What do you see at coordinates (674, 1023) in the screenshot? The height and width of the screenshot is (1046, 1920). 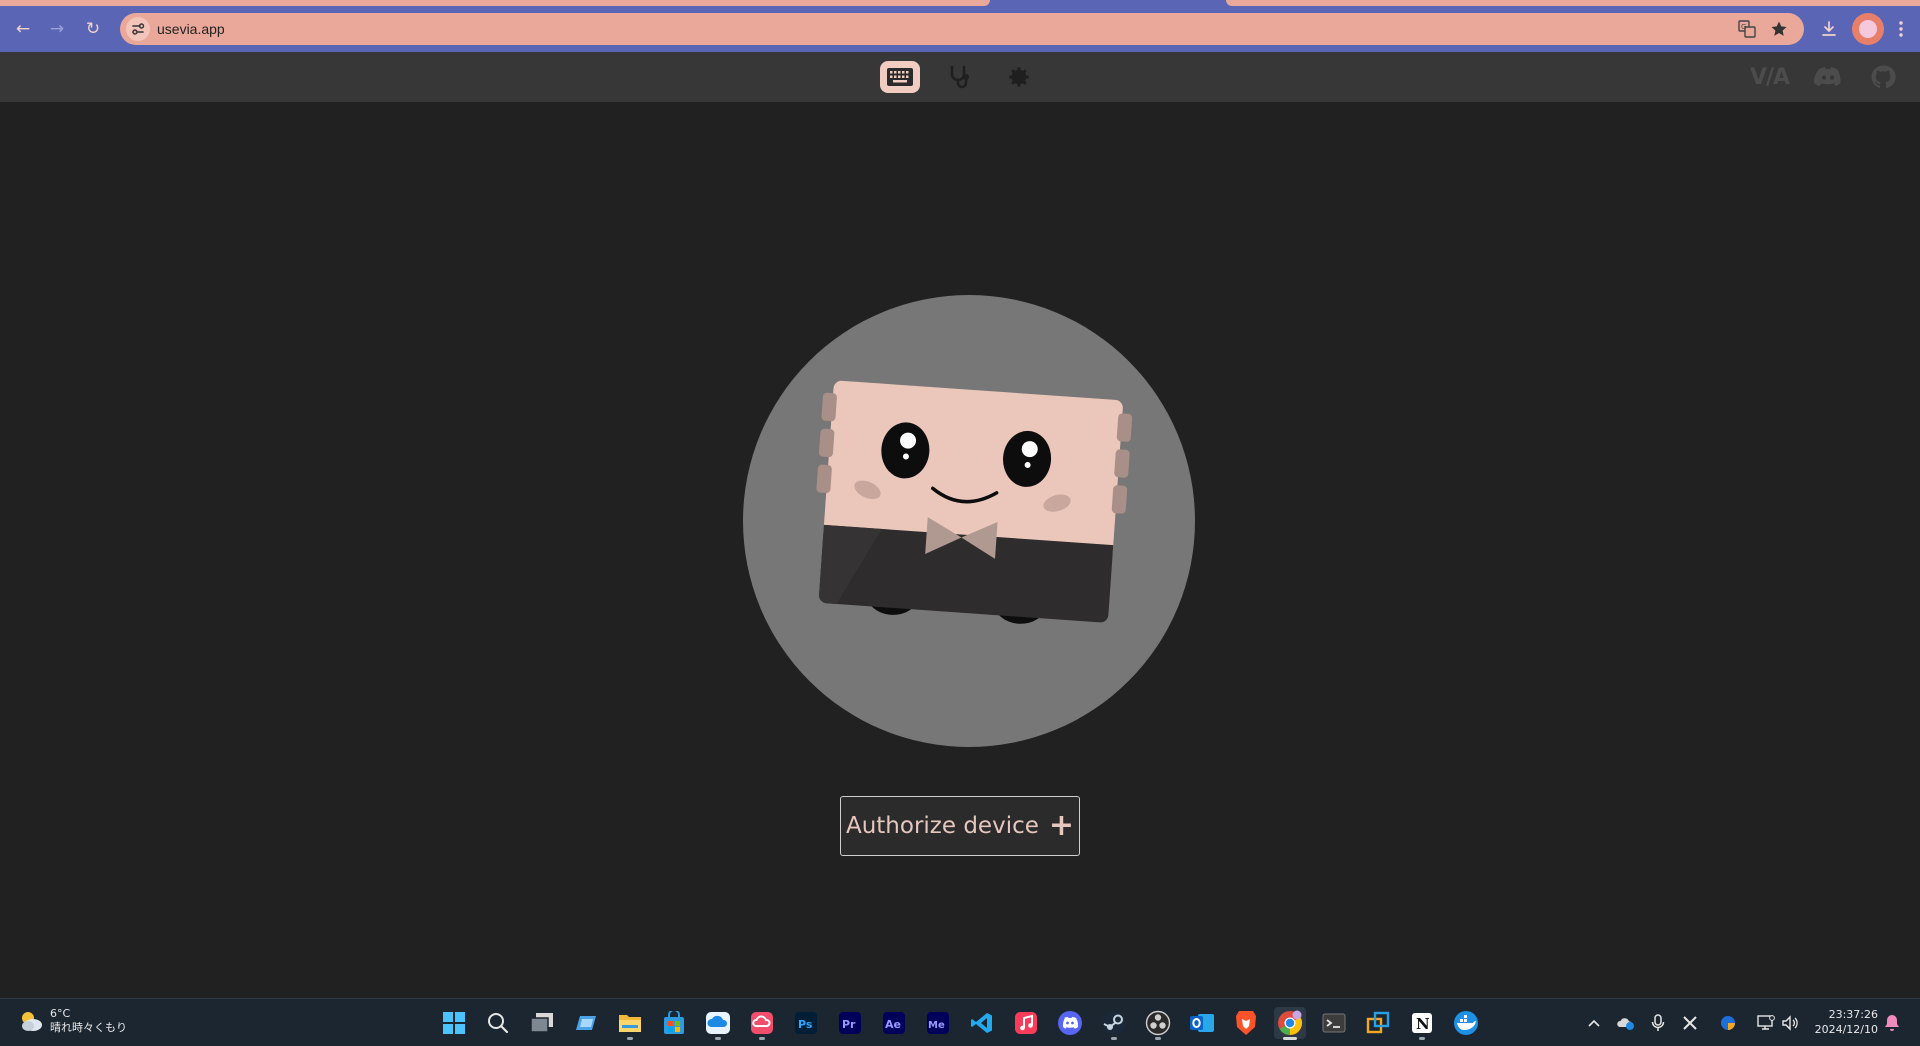 I see `taskbar-store` at bounding box center [674, 1023].